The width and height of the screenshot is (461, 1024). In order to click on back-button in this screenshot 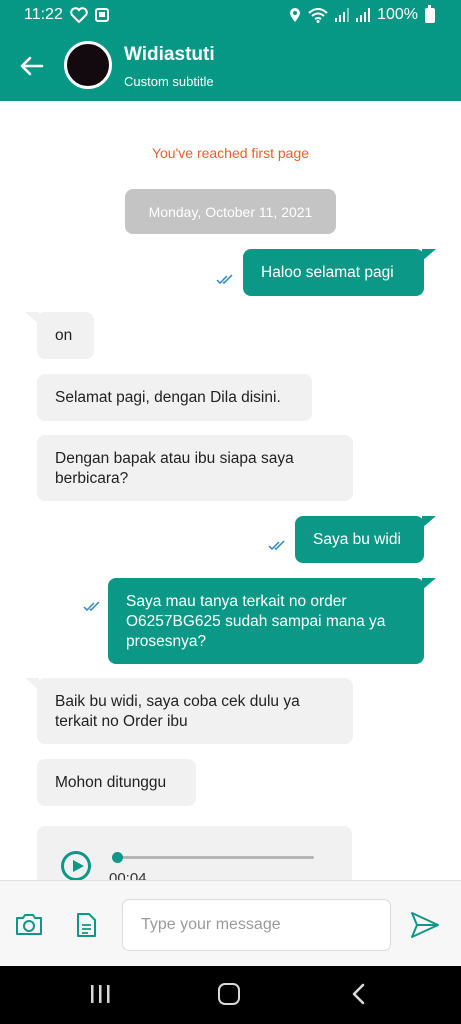, I will do `click(32, 66)`.